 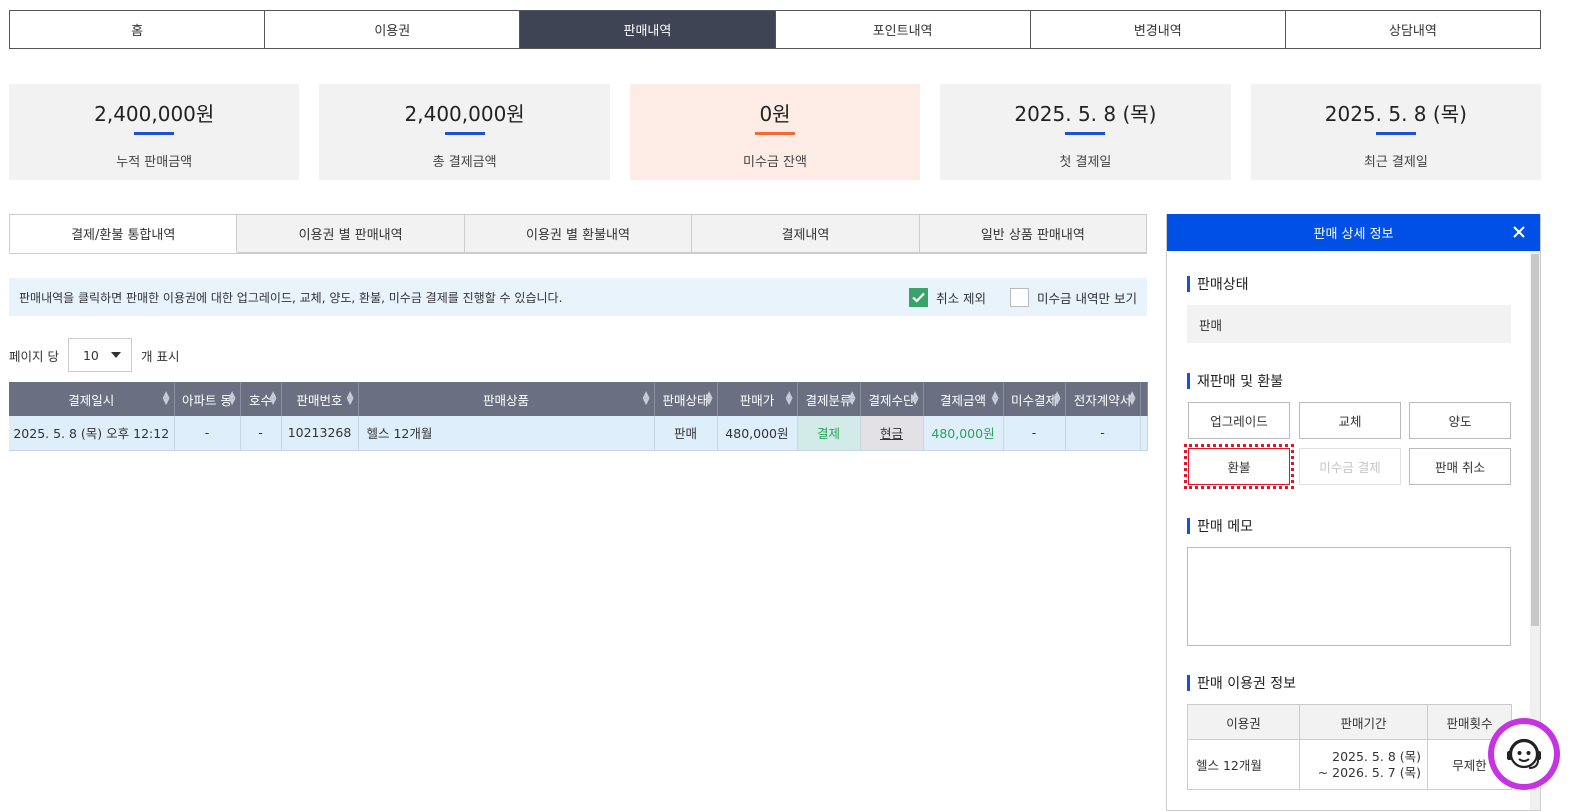 I want to click on card-label: 최근 결제일, so click(x=1395, y=162).